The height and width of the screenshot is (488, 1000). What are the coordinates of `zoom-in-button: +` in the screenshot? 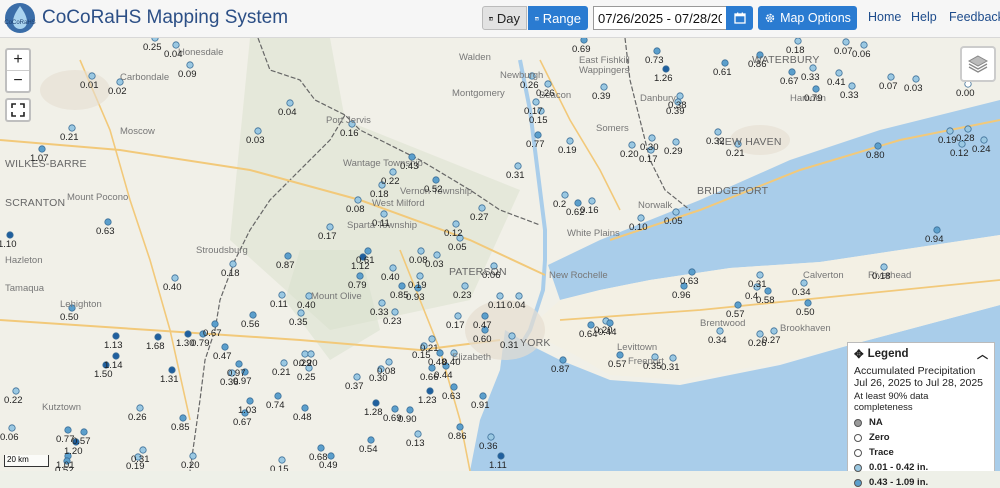 It's located at (18, 60).